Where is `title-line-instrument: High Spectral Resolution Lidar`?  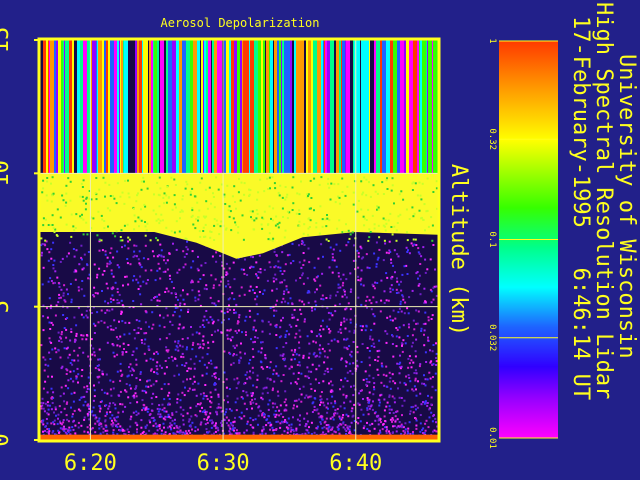
title-line-instrument: High Spectral Resolution Lidar is located at coordinates (603, 200).